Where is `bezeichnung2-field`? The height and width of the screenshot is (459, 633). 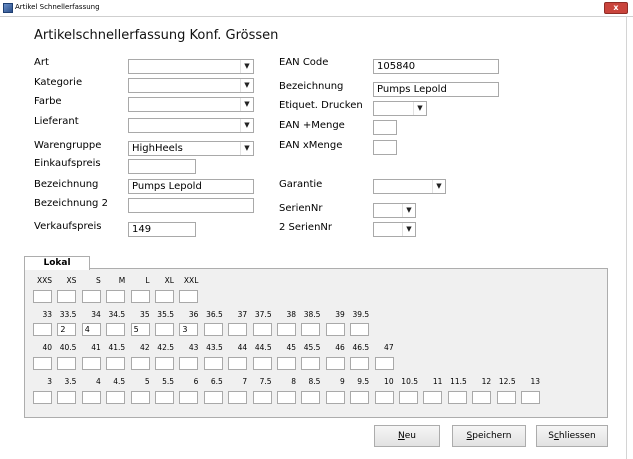 bezeichnung2-field is located at coordinates (191, 205).